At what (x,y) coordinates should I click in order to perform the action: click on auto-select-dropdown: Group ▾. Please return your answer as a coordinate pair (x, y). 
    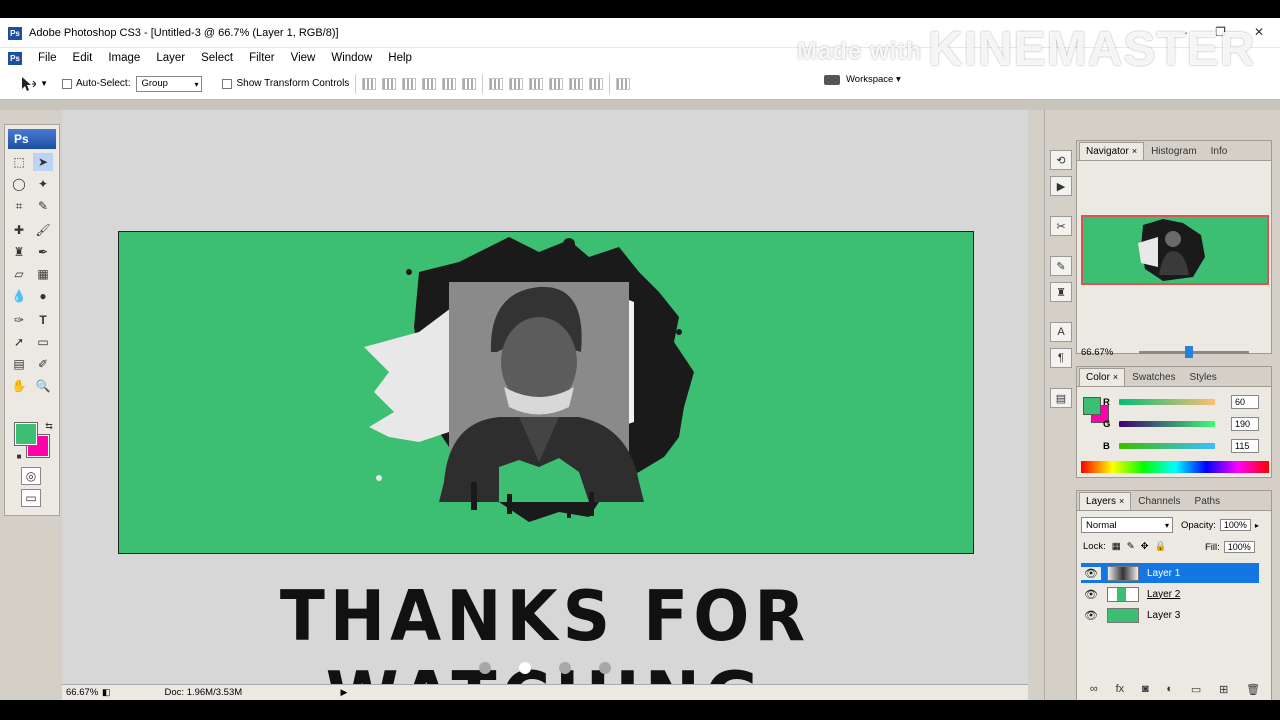
    Looking at the image, I should click on (169, 83).